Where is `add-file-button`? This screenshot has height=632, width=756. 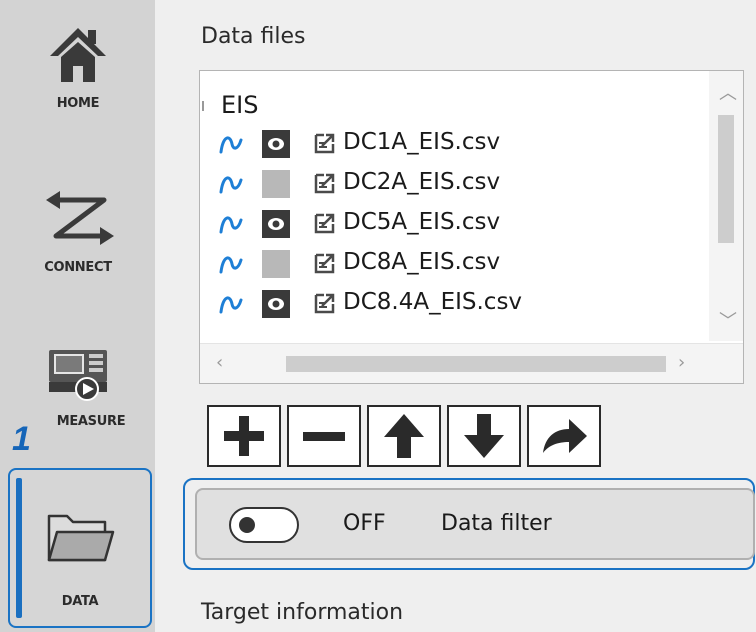
add-file-button is located at coordinates (244, 436).